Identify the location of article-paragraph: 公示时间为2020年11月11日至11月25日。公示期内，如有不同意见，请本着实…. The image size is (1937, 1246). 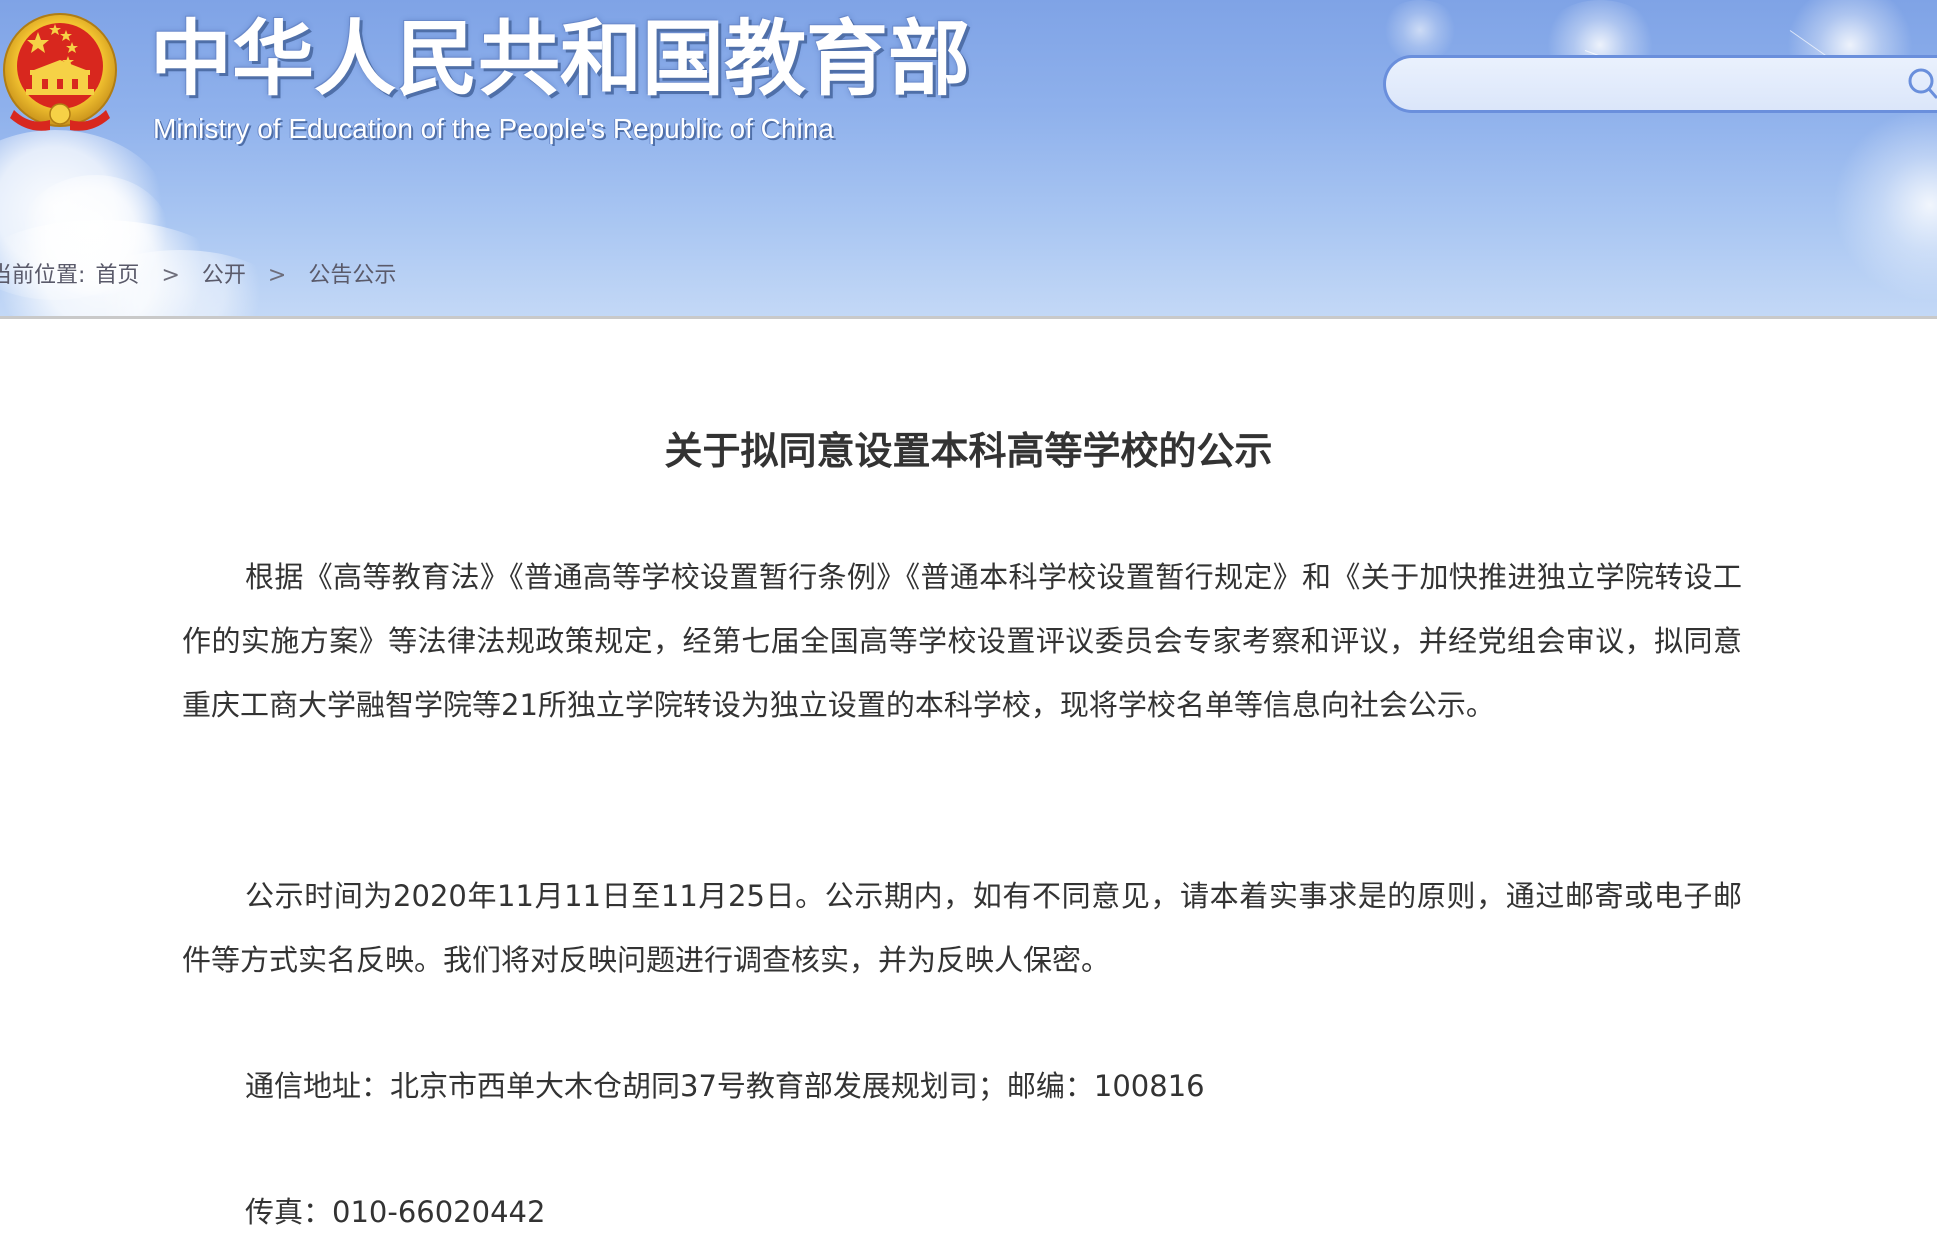
(962, 928).